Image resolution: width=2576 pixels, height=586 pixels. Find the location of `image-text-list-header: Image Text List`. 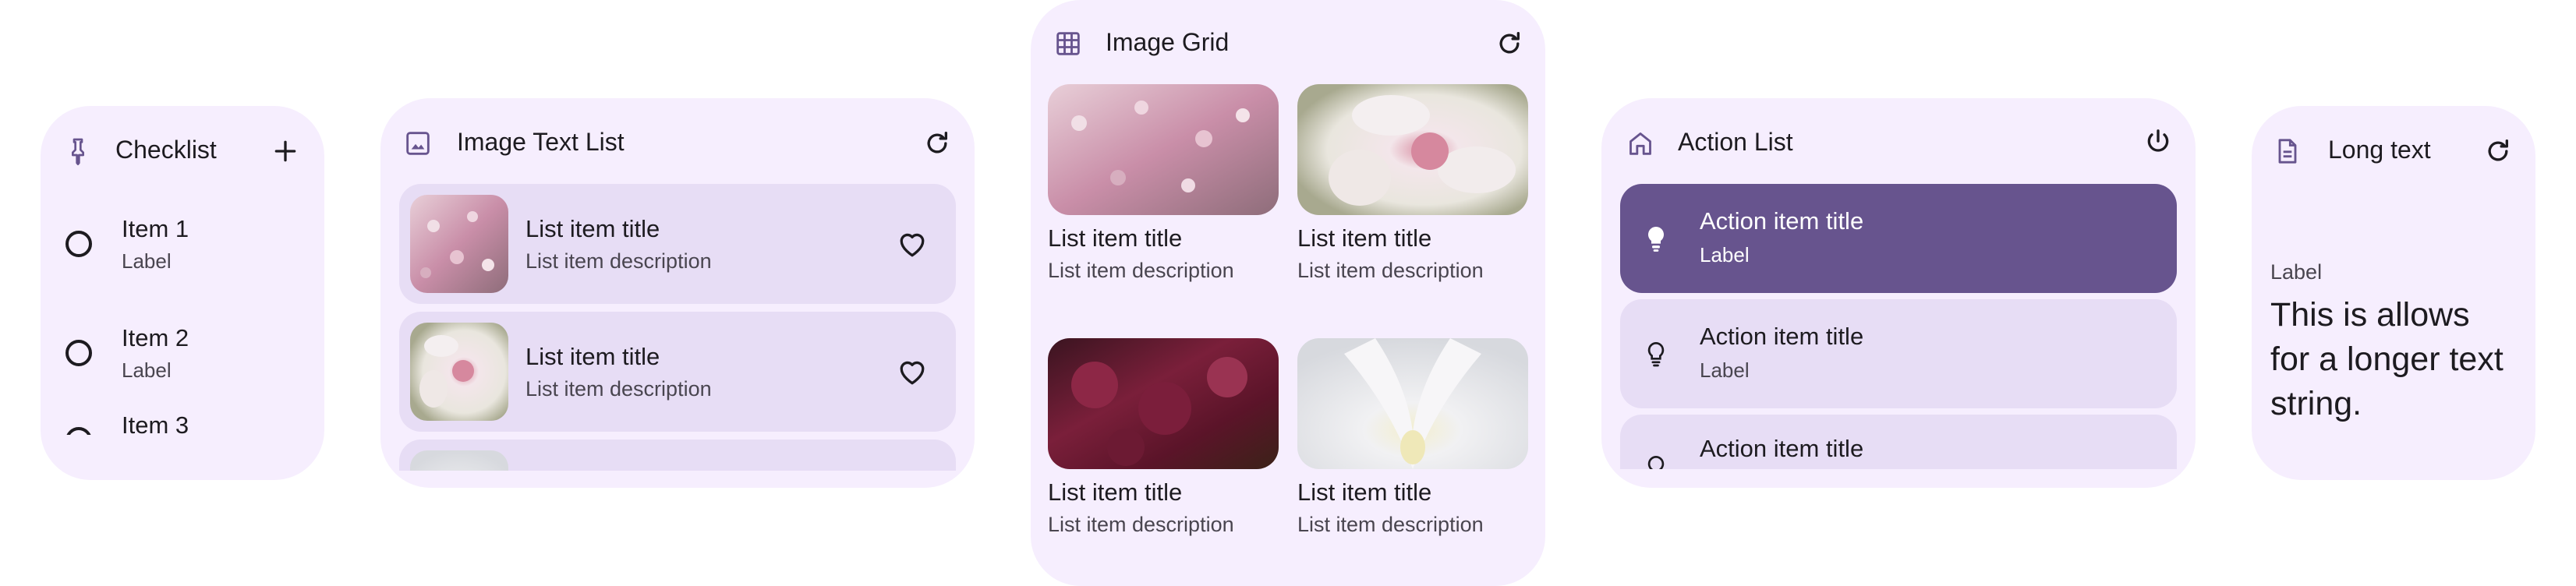

image-text-list-header: Image Text List is located at coordinates (677, 142).